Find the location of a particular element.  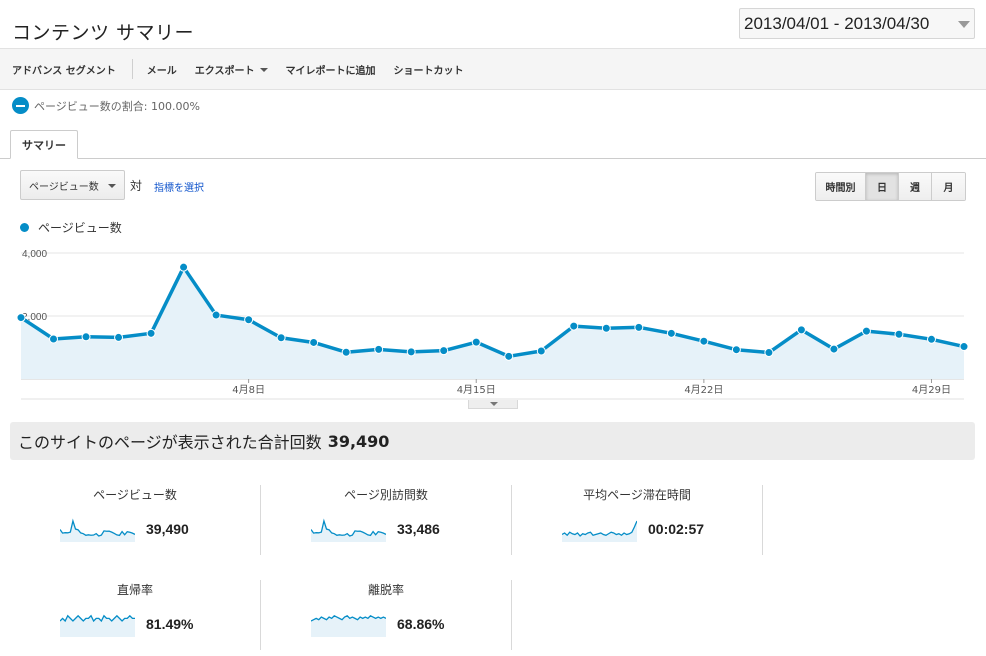

toolbar-divider is located at coordinates (132, 69).